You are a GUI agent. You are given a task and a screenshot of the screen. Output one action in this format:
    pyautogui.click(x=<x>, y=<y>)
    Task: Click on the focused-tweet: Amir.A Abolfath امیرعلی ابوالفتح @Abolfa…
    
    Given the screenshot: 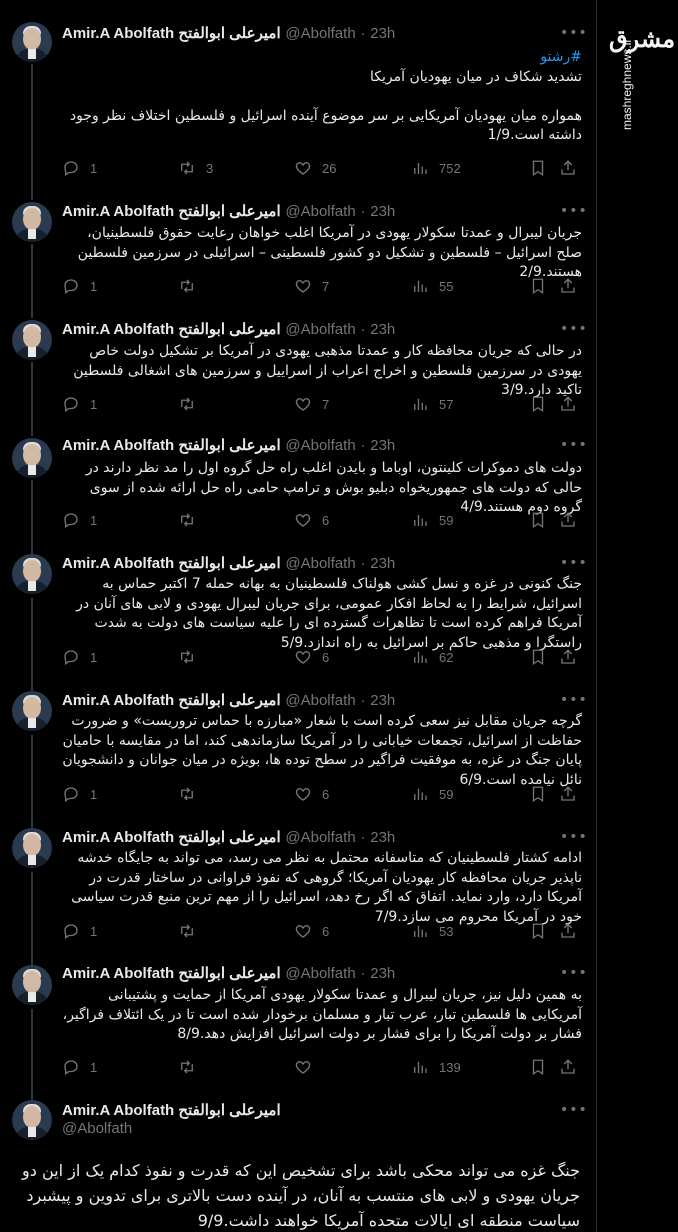 What is the action you would take?
    pyautogui.click(x=298, y=1162)
    